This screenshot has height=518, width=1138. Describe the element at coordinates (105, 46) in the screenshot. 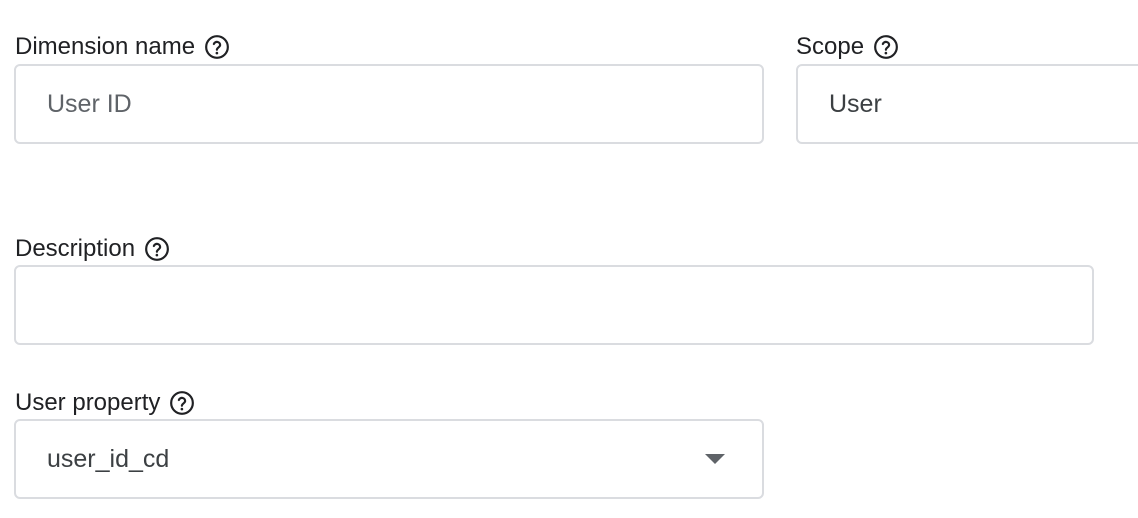

I see `dimension-name-label: Dimension name` at that location.